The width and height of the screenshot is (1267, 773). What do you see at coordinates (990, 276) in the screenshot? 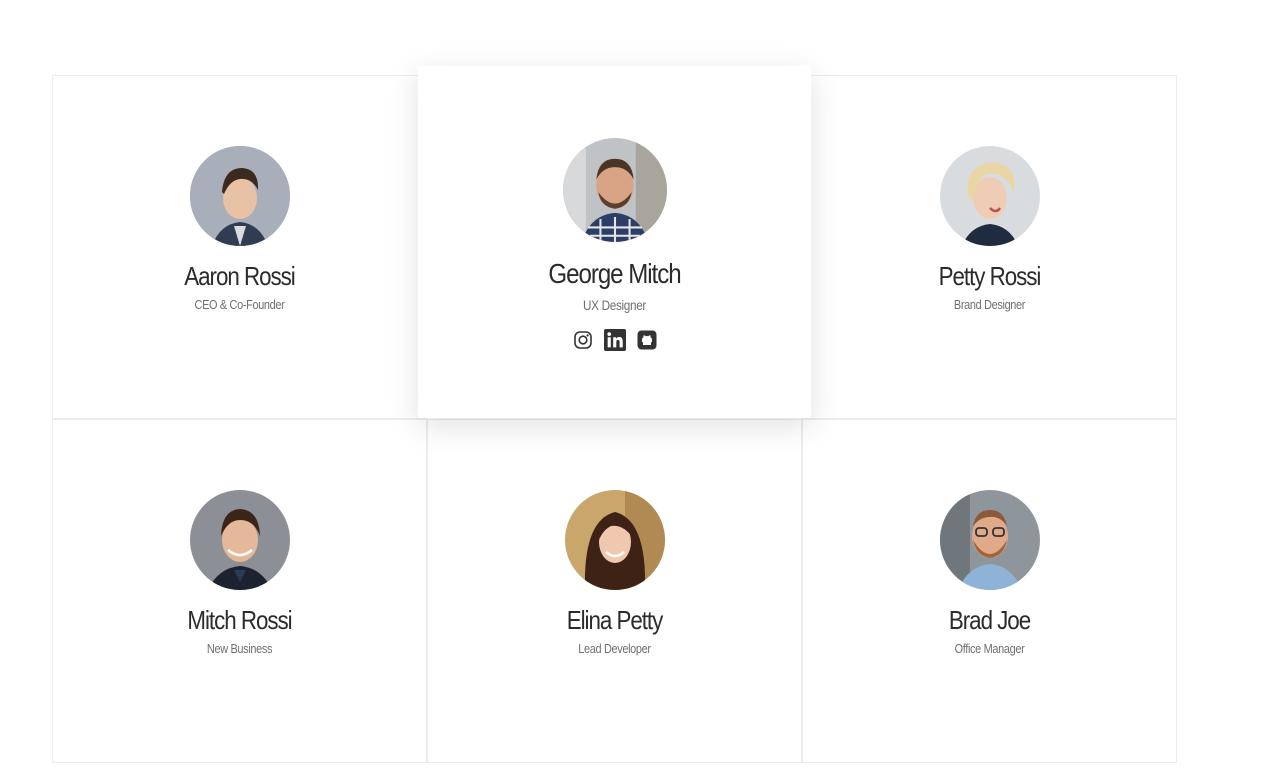
I see `member-name: Petty Rossi` at bounding box center [990, 276].